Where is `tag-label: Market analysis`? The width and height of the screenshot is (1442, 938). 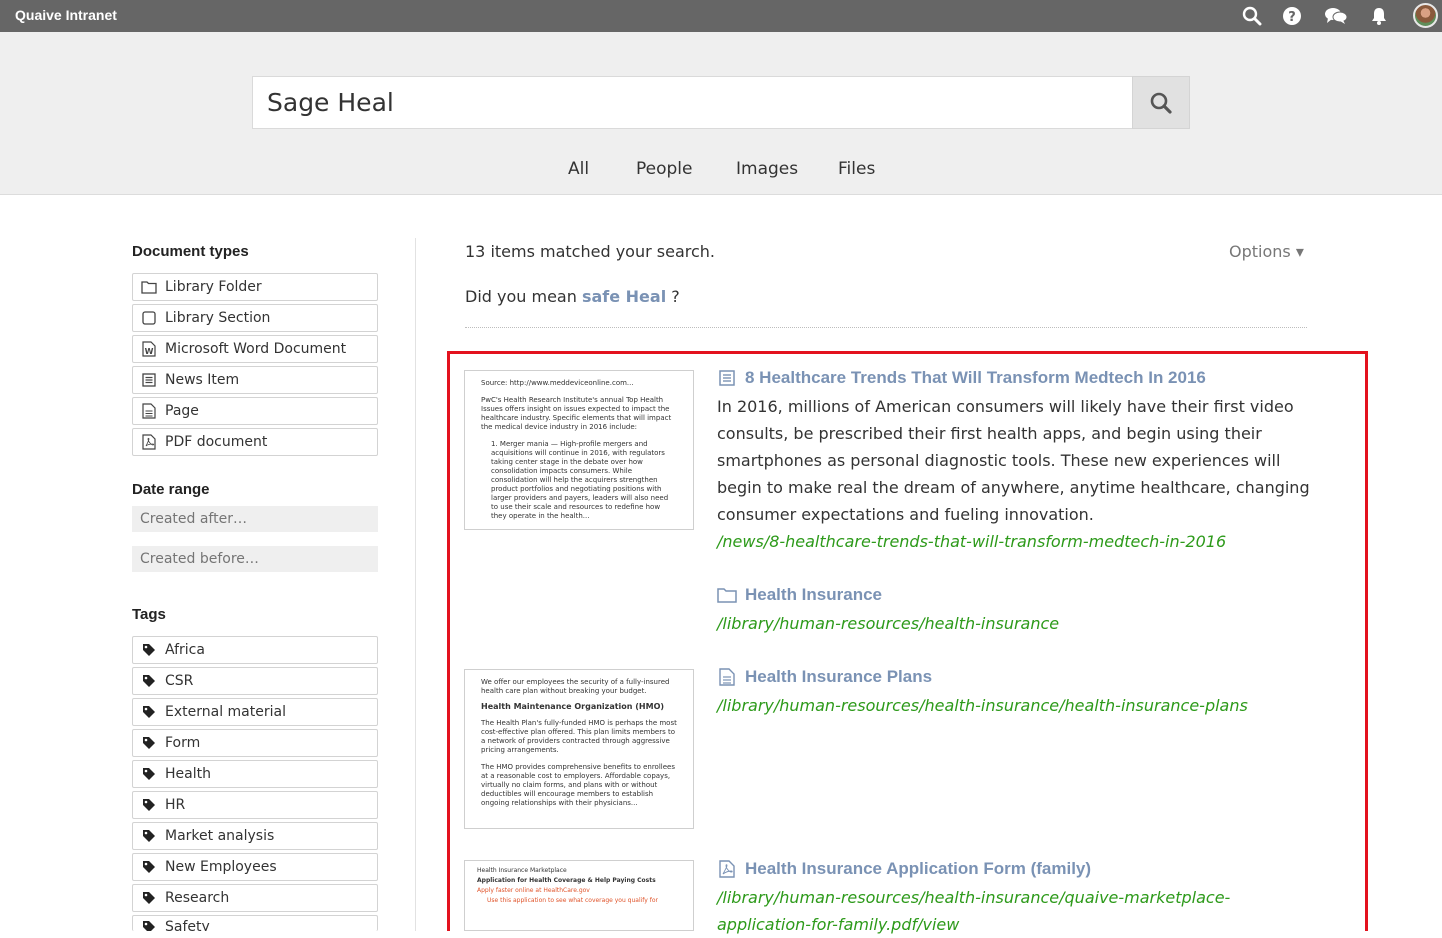 tag-label: Market analysis is located at coordinates (220, 836).